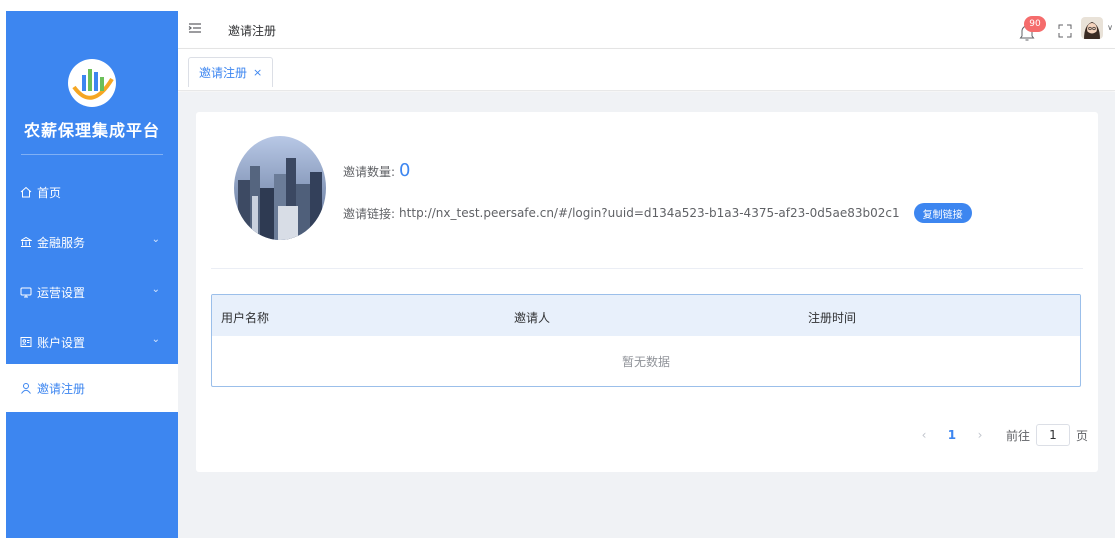 The width and height of the screenshot is (1115, 538). Describe the element at coordinates (92, 388) in the screenshot. I see `sidebar-item-invite-register: 邀请注册` at that location.